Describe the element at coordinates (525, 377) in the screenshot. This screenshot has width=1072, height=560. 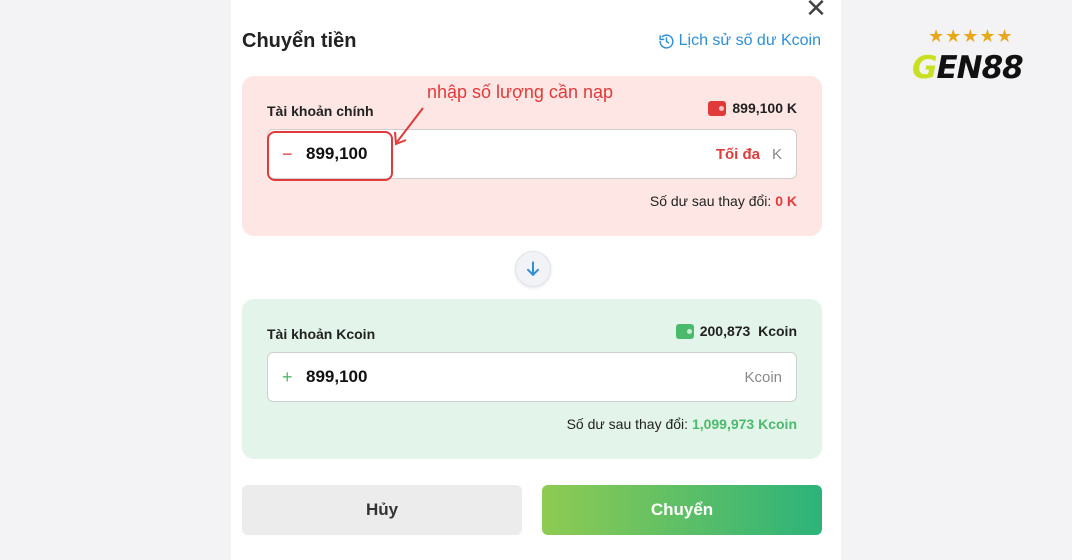
I see `kcoin-amount-value: 899,100` at that location.